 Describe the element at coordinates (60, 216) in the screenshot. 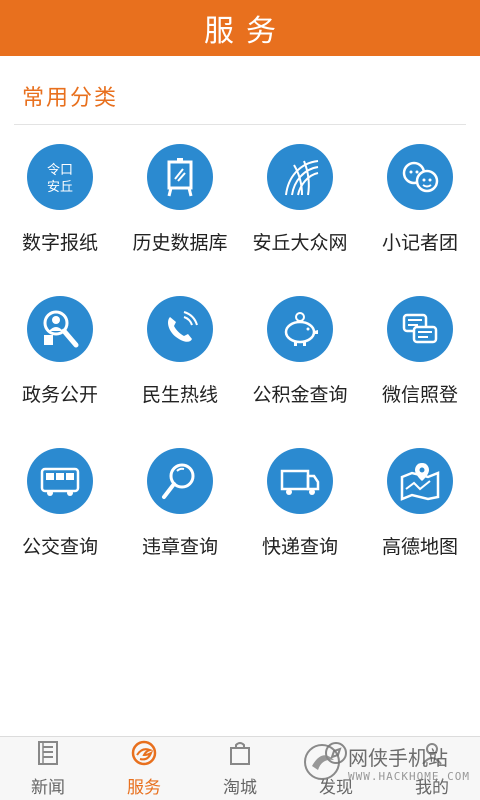

I see `tile-digital-newspaper: 令口 安丘 数字报纸` at that location.